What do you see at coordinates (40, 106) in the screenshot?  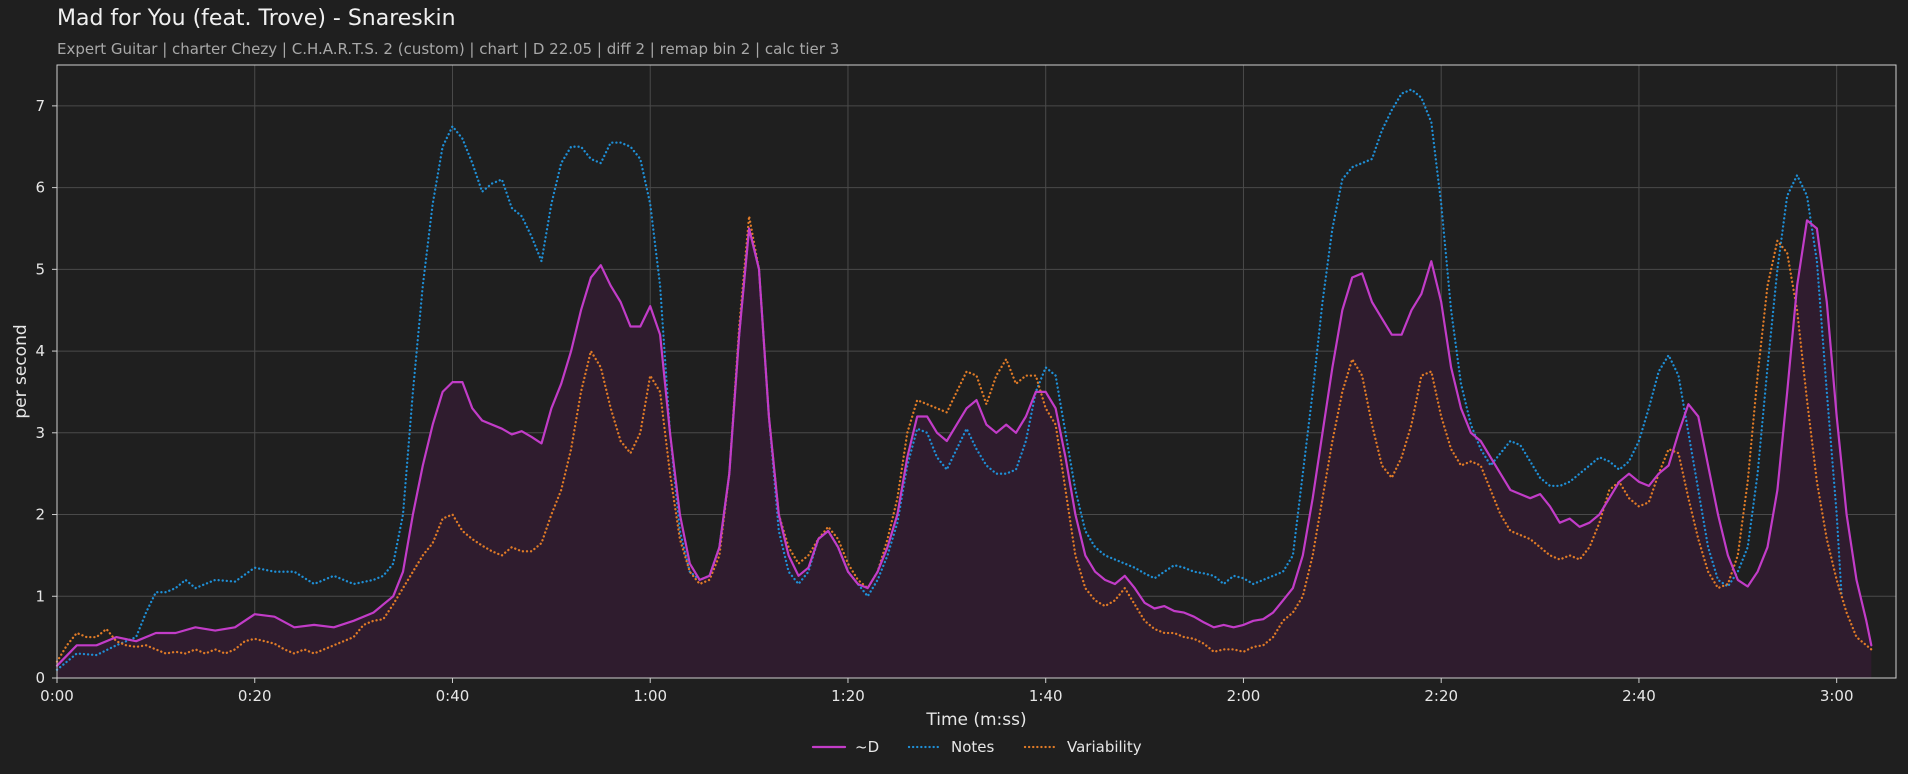 I see `y-tick-label: 7` at bounding box center [40, 106].